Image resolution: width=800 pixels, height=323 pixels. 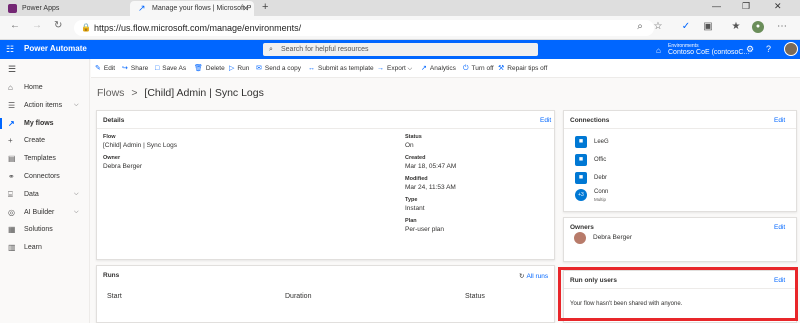 I want to click on submit-template-button: ↔ Submit as template, so click(x=341, y=68).